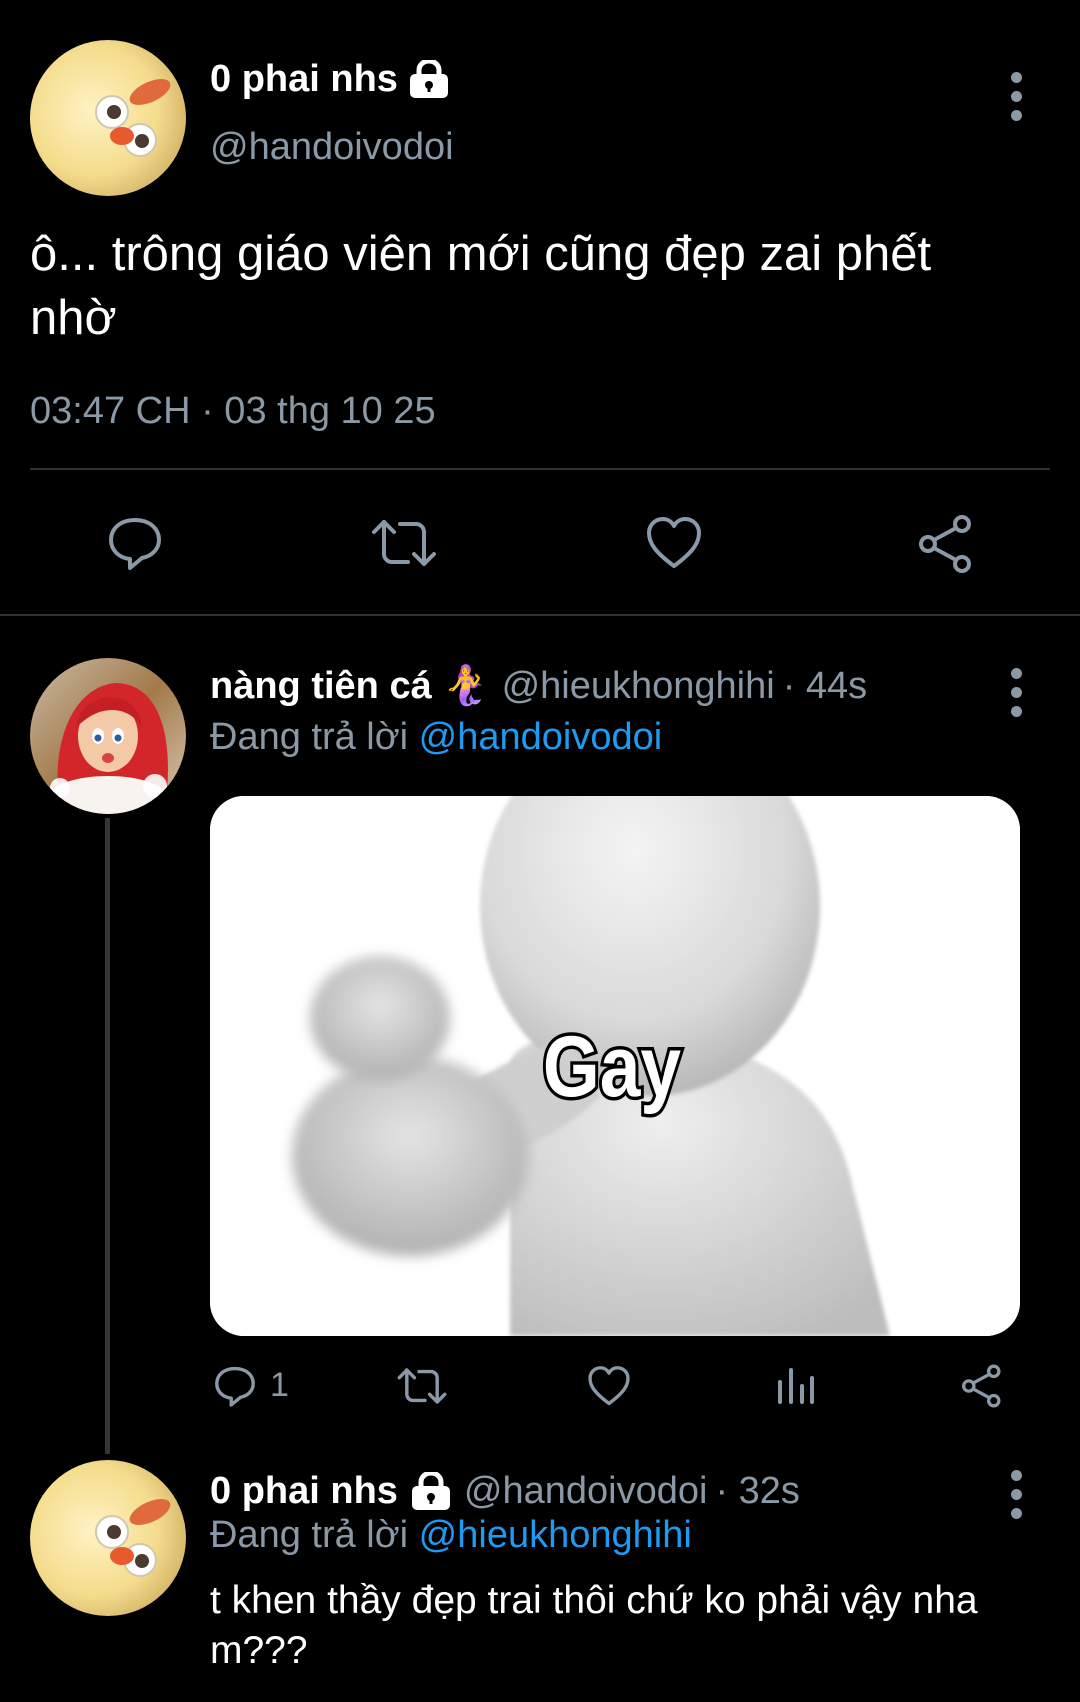  I want to click on replying-to-handle: @handoivodoi, so click(541, 737).